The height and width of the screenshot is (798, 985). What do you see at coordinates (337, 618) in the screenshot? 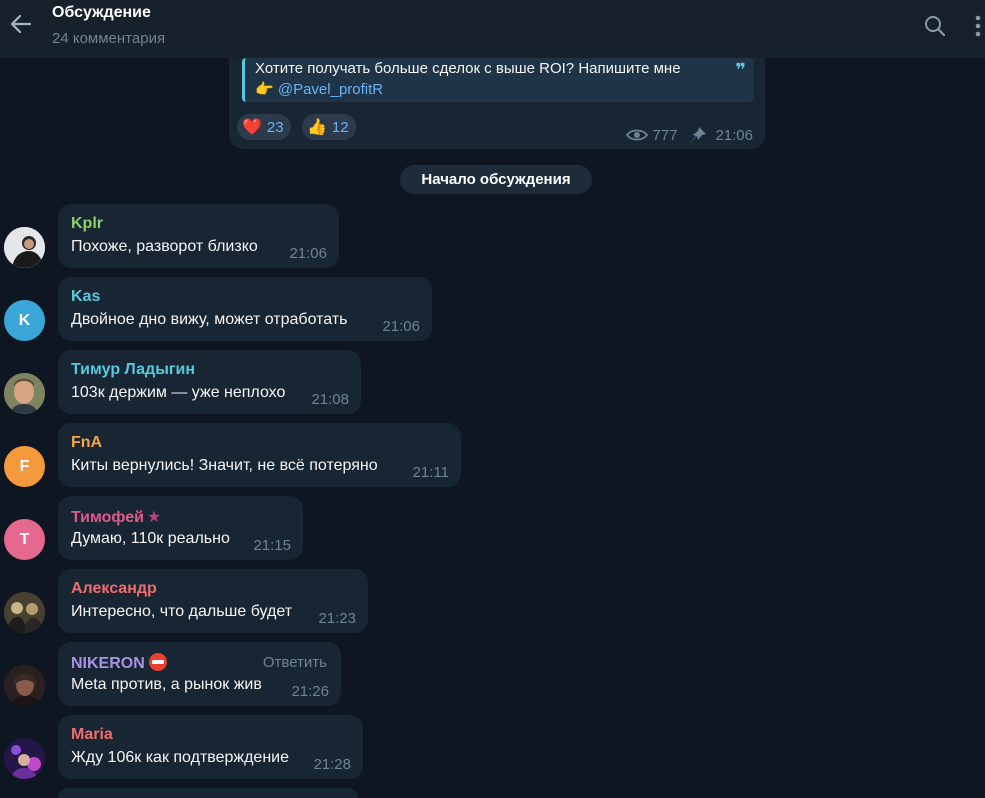
I see `comment-time: 21:23` at bounding box center [337, 618].